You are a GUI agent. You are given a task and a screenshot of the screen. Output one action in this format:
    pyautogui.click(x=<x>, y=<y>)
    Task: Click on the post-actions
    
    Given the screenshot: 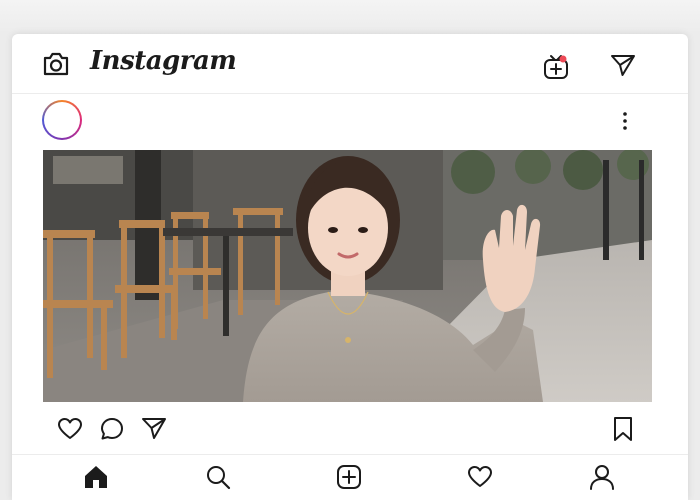 What is the action you would take?
    pyautogui.click(x=350, y=428)
    